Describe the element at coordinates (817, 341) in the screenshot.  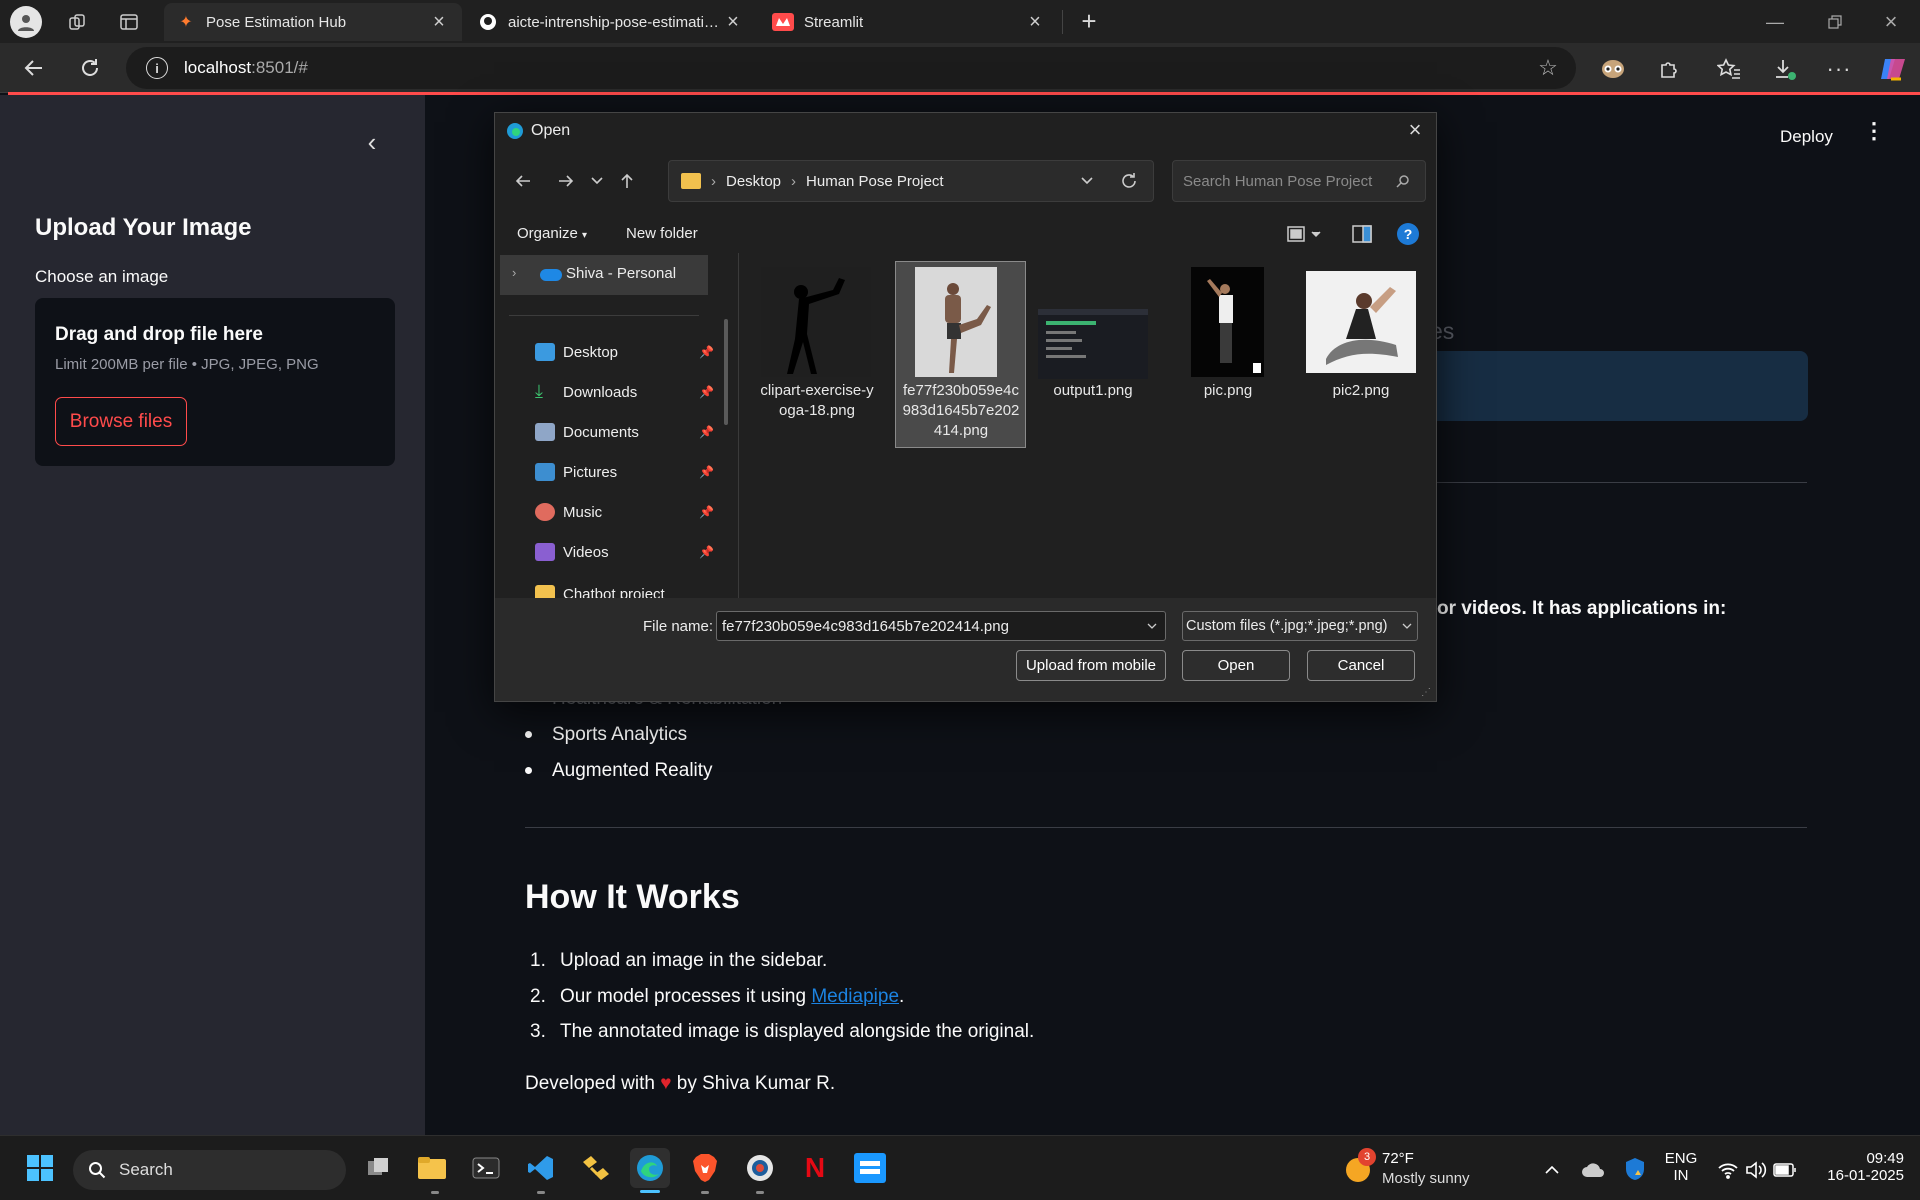
I see `file-item-clipart: clipart-exercise-y oga-18.png` at that location.